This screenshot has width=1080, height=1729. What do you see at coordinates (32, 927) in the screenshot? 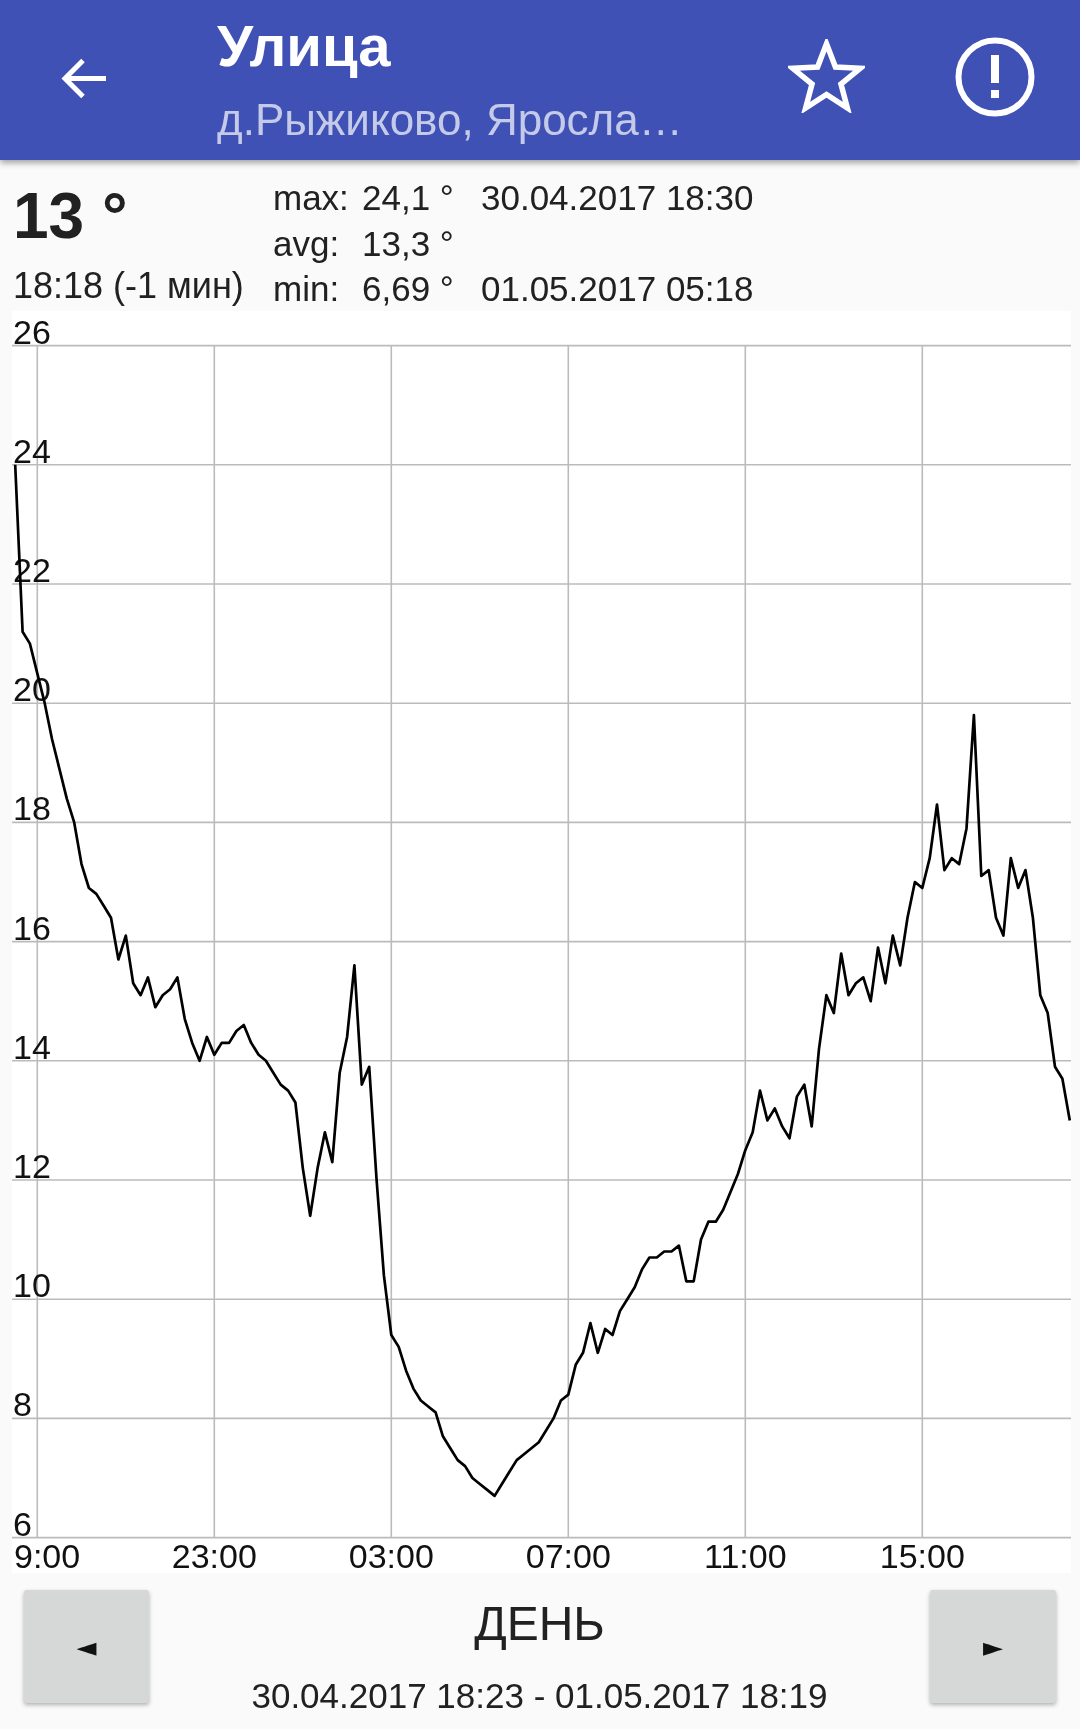
I see `axis-tick-label: 16` at bounding box center [32, 927].